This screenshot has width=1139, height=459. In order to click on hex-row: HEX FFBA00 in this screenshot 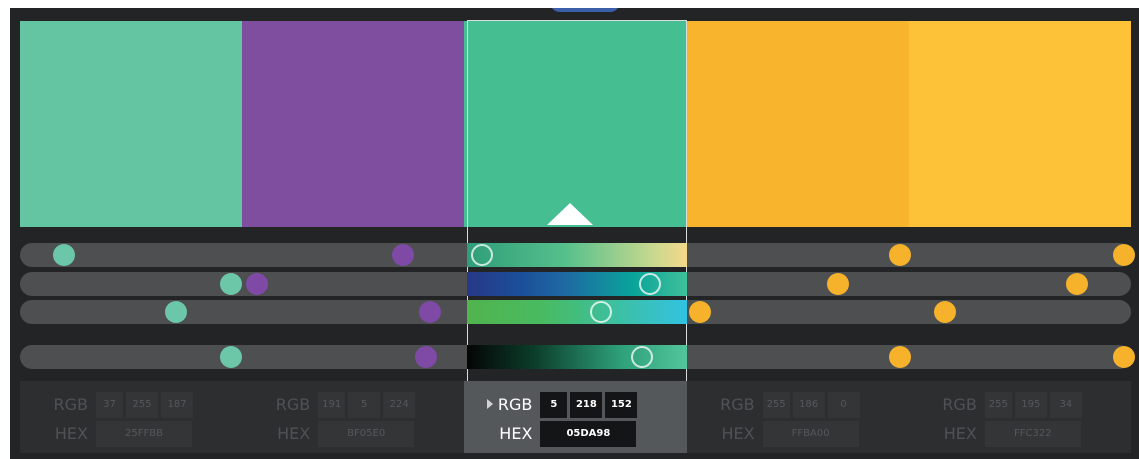, I will do `click(798, 434)`.